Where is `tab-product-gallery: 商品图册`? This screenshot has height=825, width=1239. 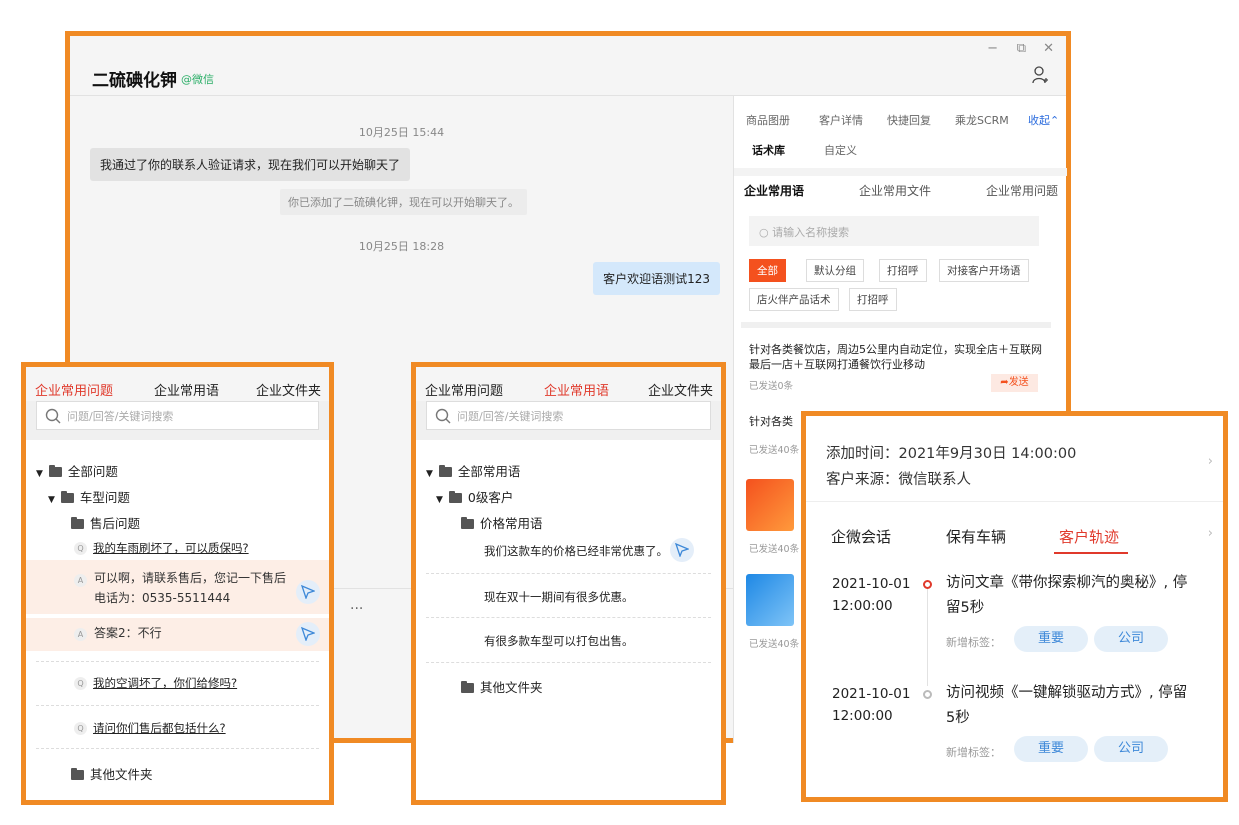
tab-product-gallery: 商品图册 is located at coordinates (768, 120).